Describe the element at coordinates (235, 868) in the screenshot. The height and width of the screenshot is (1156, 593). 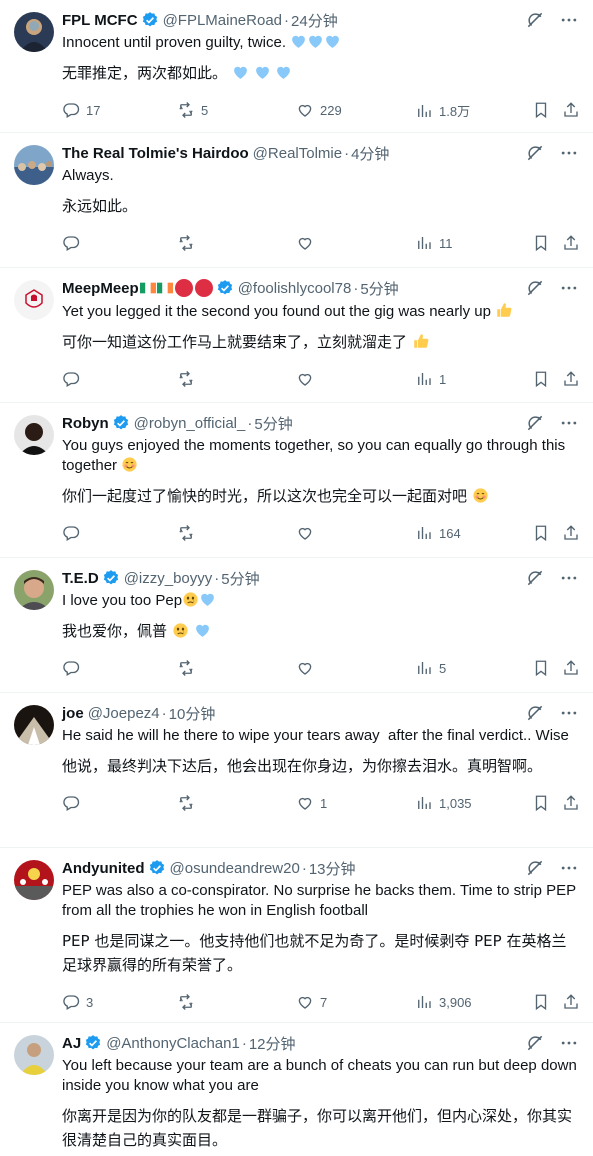
I see `user-handle: @osundeandrew20` at that location.